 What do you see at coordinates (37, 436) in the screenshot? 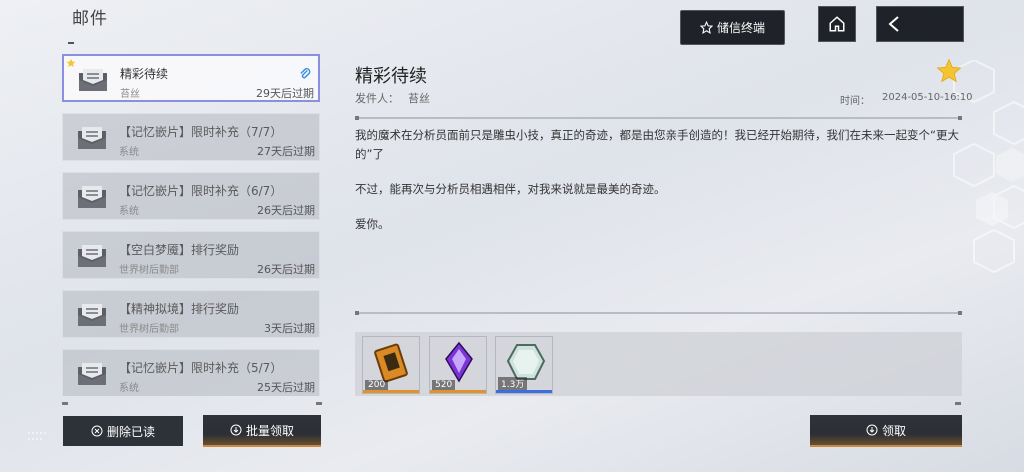
I see `dots-decoration` at bounding box center [37, 436].